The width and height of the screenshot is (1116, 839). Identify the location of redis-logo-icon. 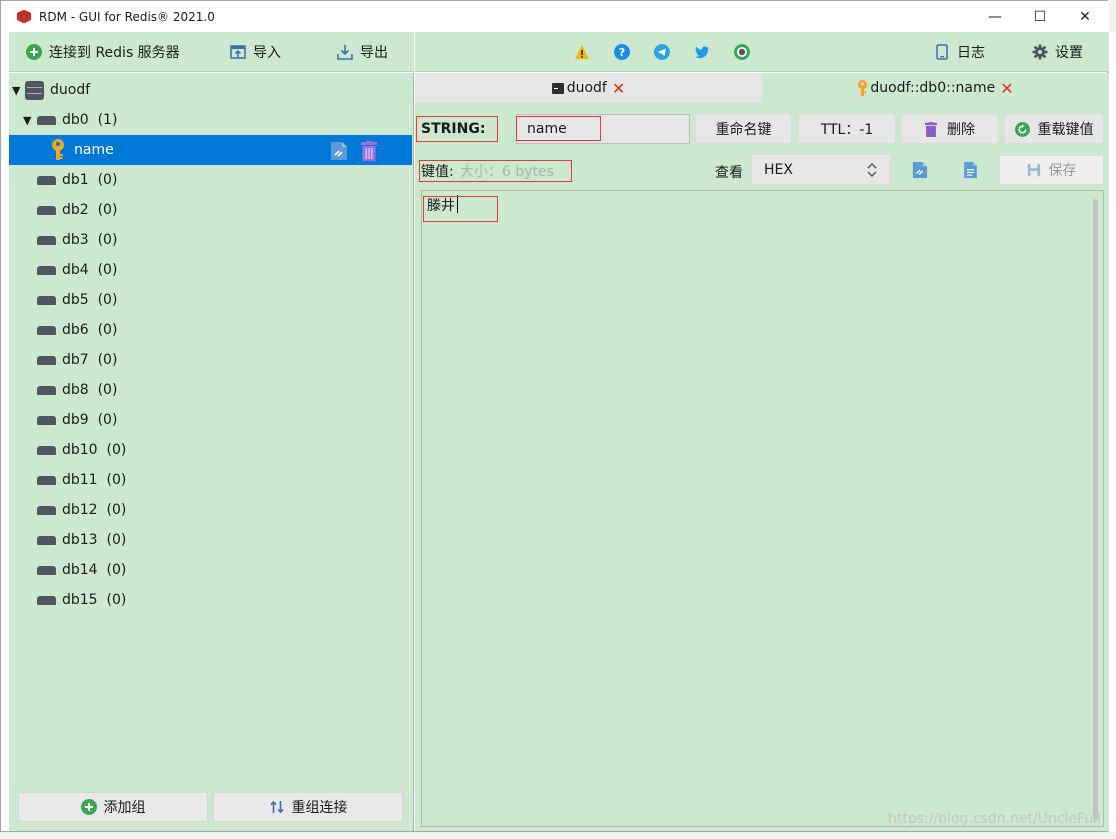
(24, 16).